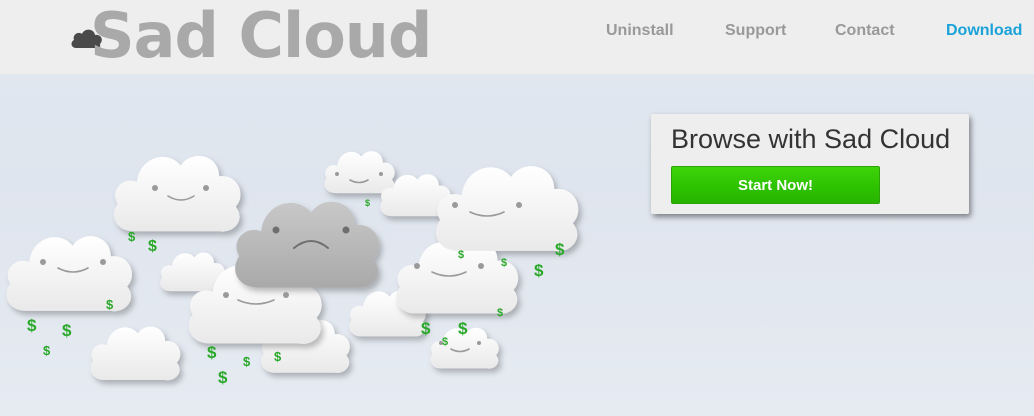 Image resolution: width=1034 pixels, height=416 pixels. Describe the element at coordinates (307, 244) in the screenshot. I see `sad-cloud` at that location.